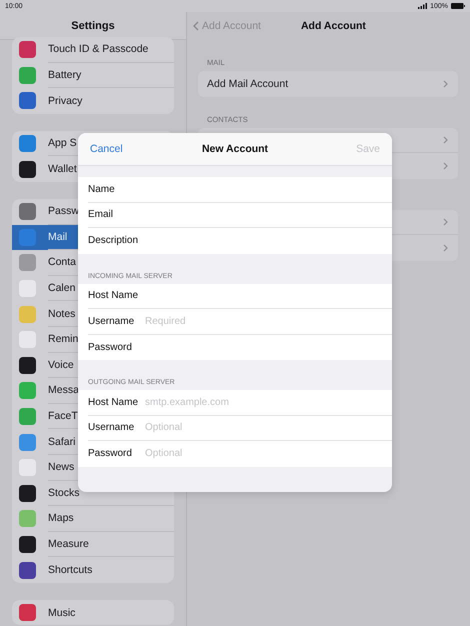  I want to click on page-title: Add Account, so click(333, 26).